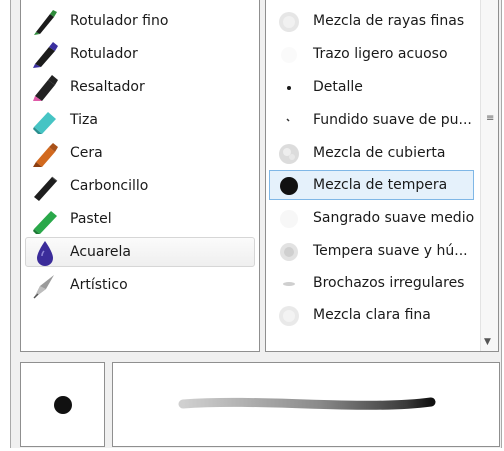 Image resolution: width=504 pixels, height=451 pixels. I want to click on marker-icon, so click(45, 55).